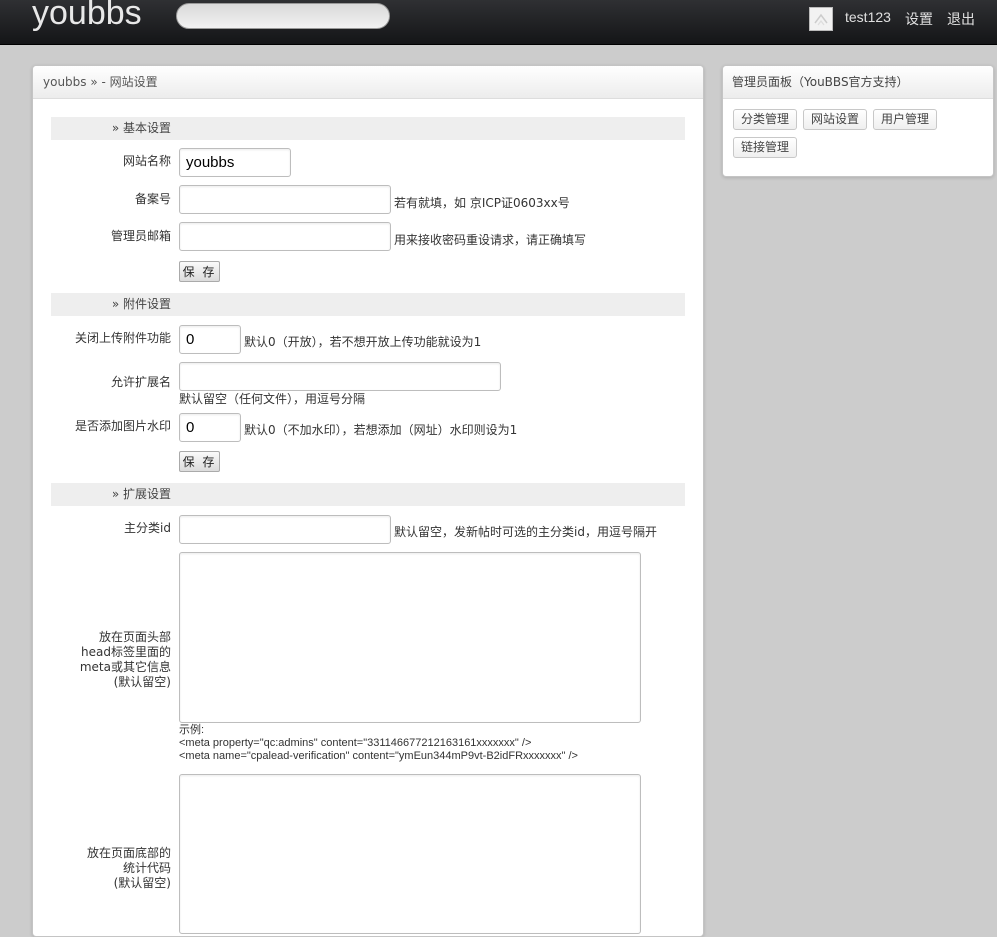  Describe the element at coordinates (525, 532) in the screenshot. I see `main-cat-hint: 默认留空，发新帖时可选的主分类id，用逗号隔开` at that location.